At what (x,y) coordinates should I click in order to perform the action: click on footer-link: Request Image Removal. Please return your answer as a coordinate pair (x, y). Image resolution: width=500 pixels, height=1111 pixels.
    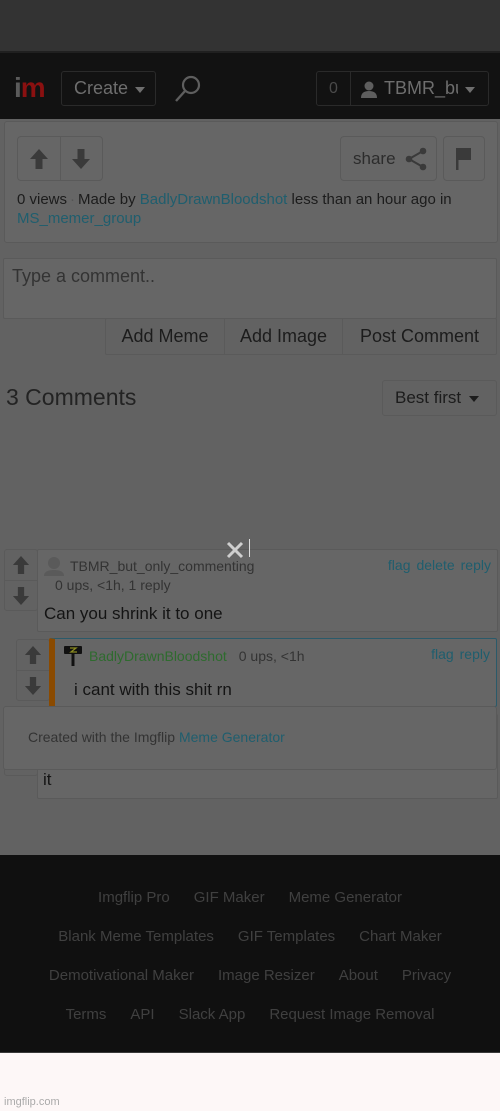
    Looking at the image, I should click on (351, 1014).